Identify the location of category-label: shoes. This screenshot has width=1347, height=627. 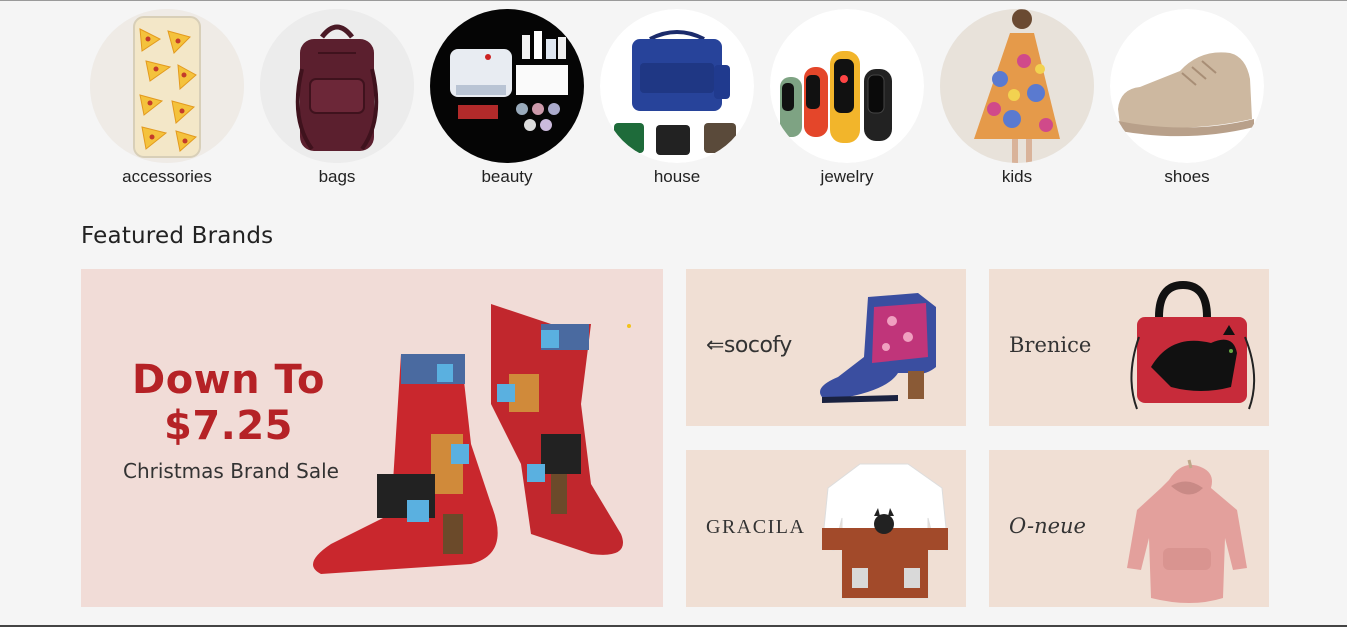
(1186, 177).